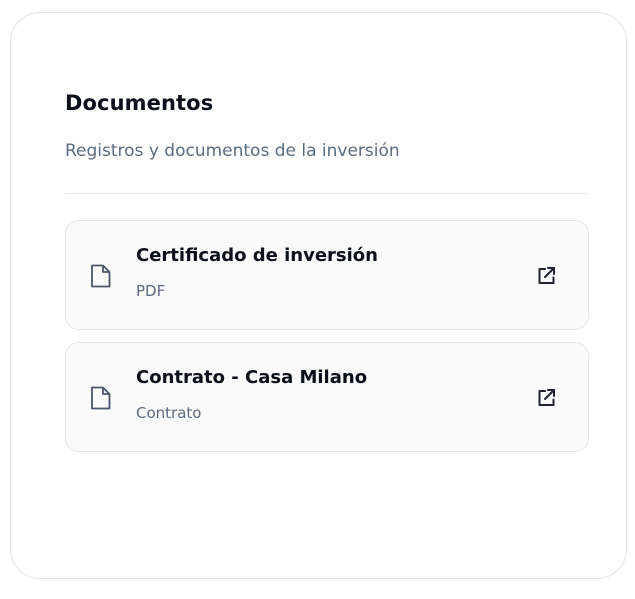 The image size is (635, 599). I want to click on card-title: Documentos, so click(139, 103).